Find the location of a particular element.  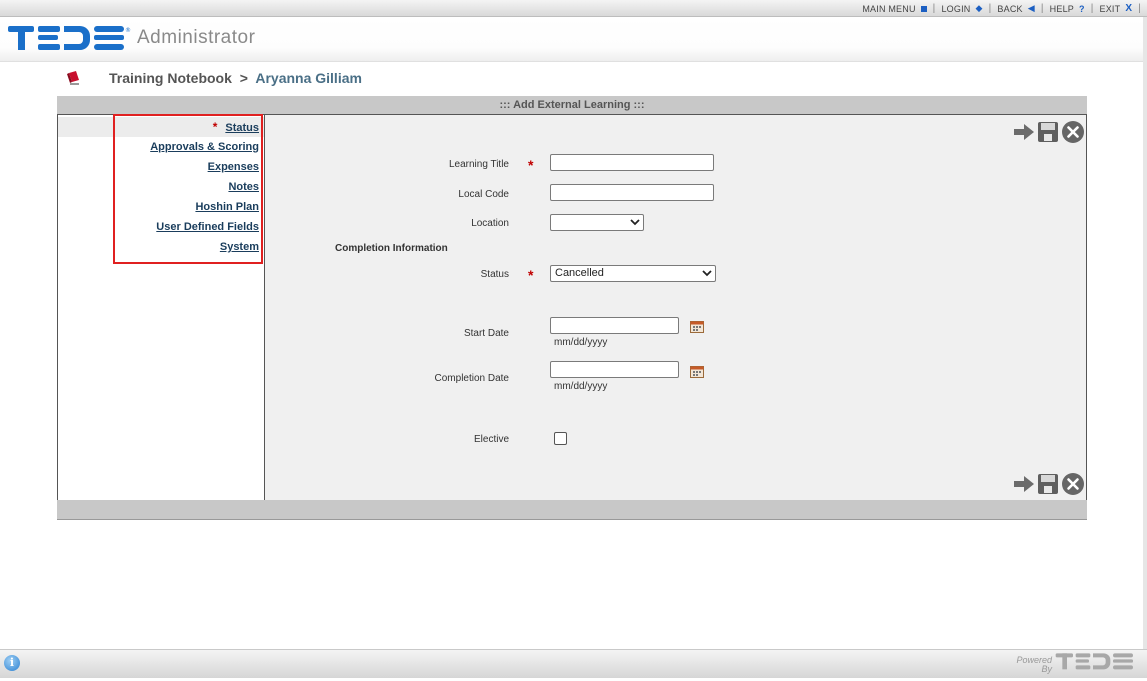

nav-item-system: System is located at coordinates (161, 247).